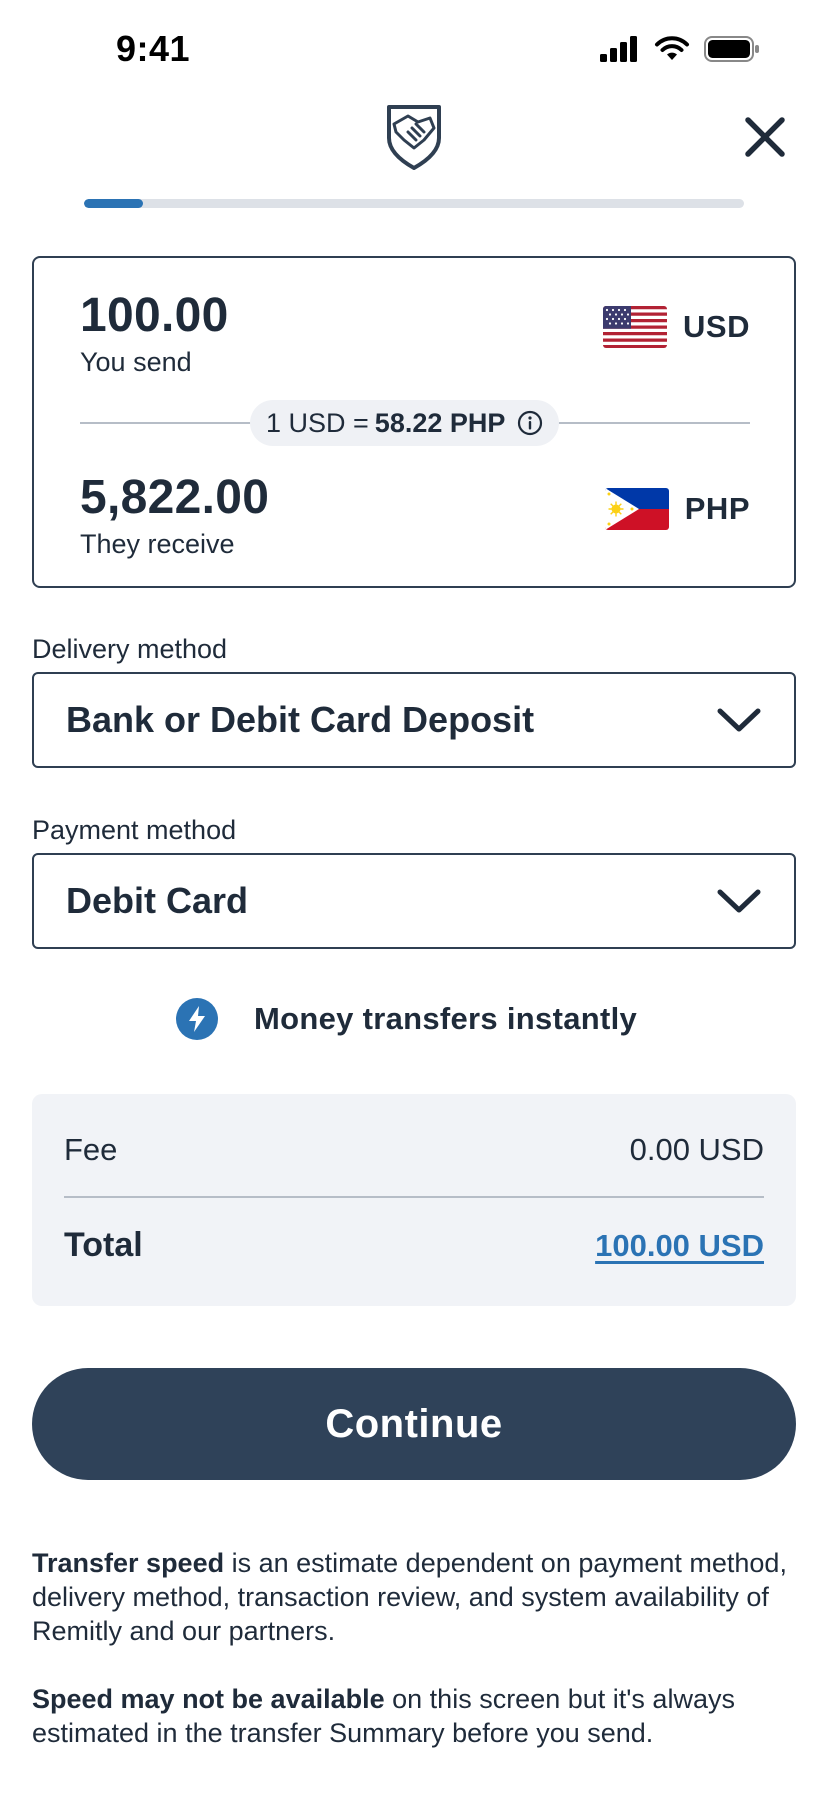 The width and height of the screenshot is (828, 1800). I want to click on status-bar: 9:41, so click(414, 50).